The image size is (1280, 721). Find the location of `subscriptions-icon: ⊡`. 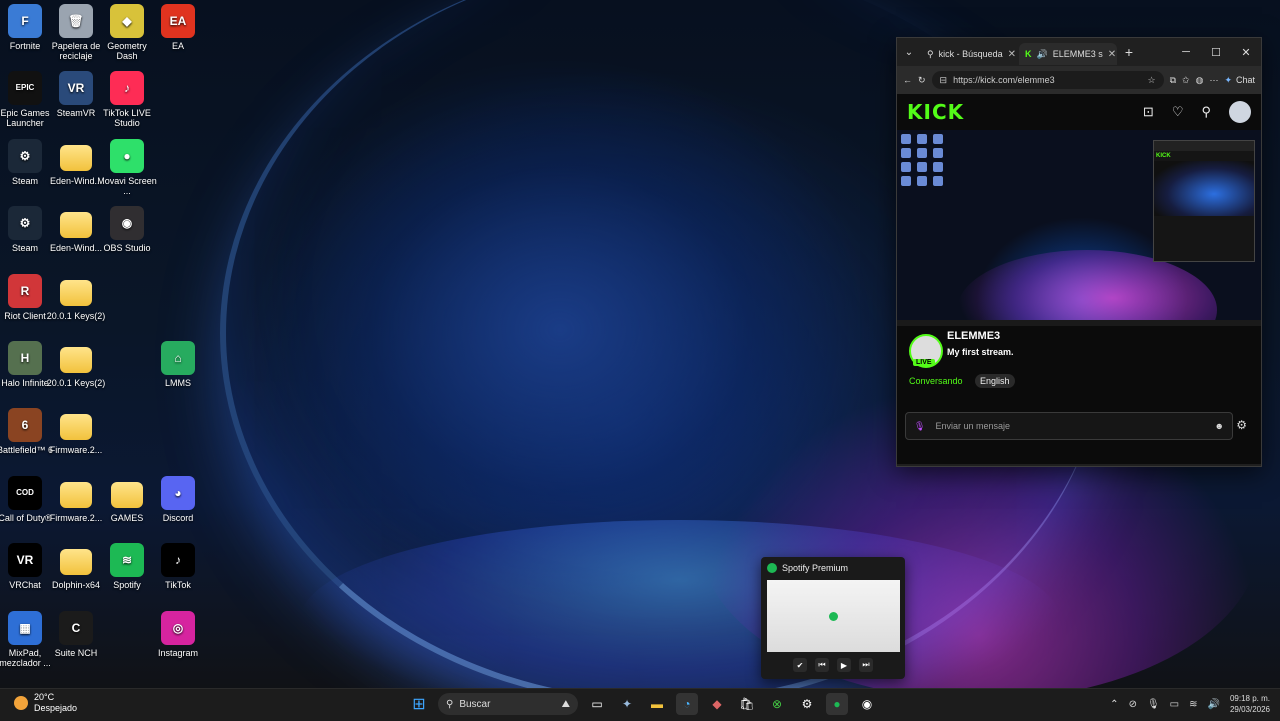

subscriptions-icon: ⊡ is located at coordinates (1148, 112).